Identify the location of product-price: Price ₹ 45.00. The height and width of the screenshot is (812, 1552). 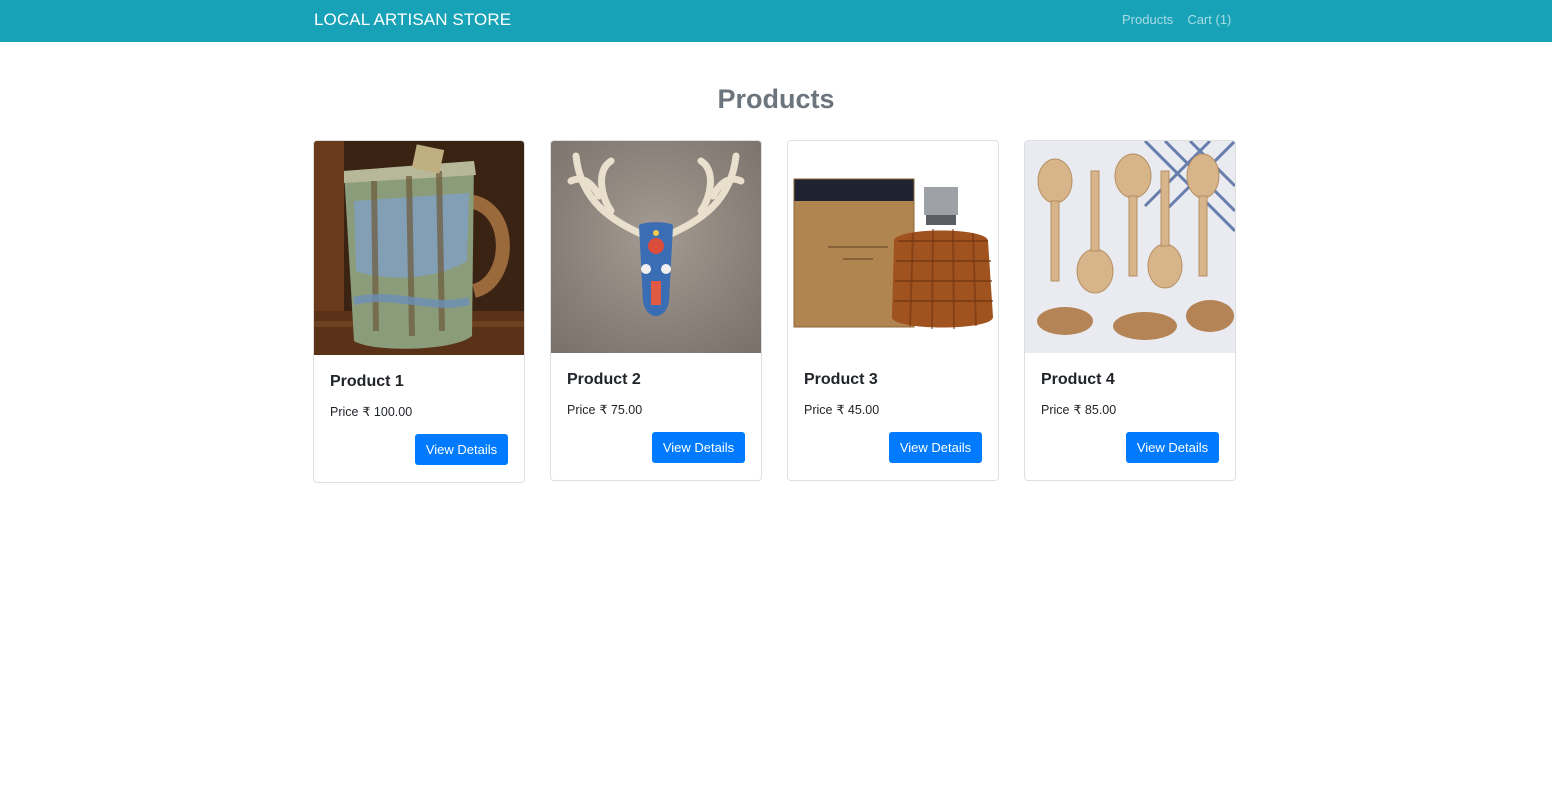
(841, 409).